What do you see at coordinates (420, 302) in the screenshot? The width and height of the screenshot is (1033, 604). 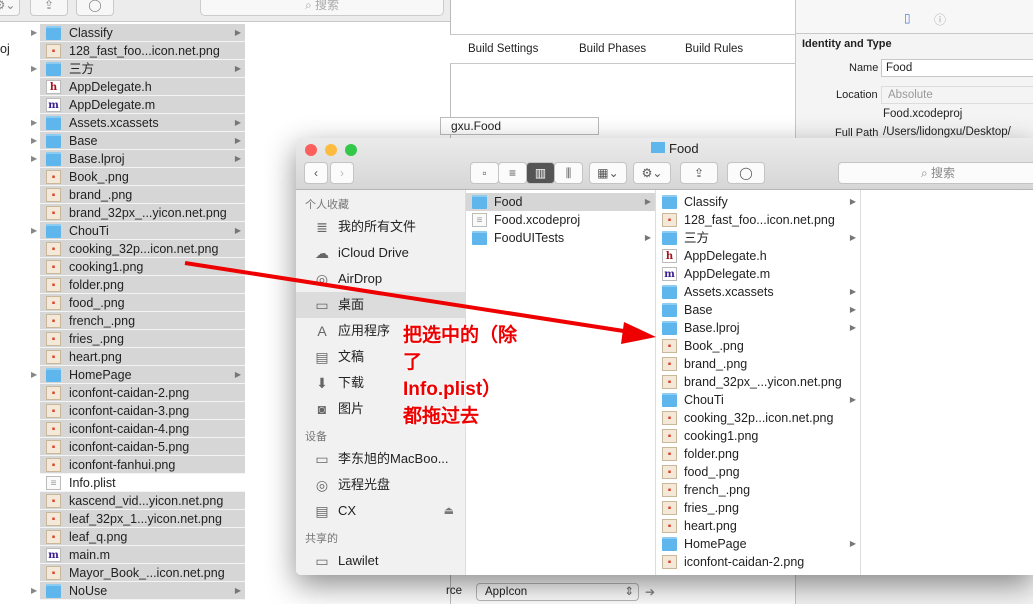 I see `annotation-arrow` at bounding box center [420, 302].